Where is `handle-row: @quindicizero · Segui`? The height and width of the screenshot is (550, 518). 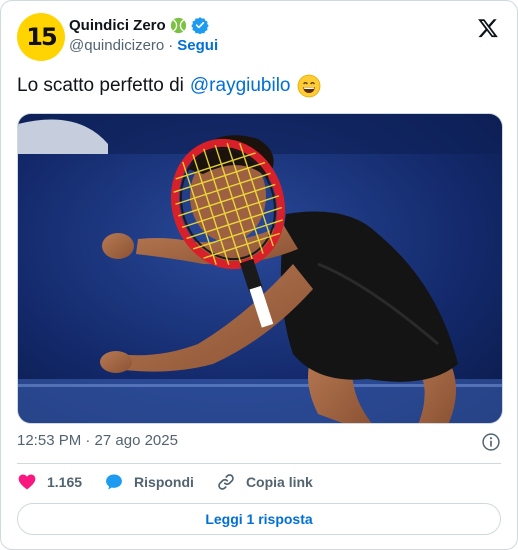 handle-row: @quindicizero · Segui is located at coordinates (143, 45).